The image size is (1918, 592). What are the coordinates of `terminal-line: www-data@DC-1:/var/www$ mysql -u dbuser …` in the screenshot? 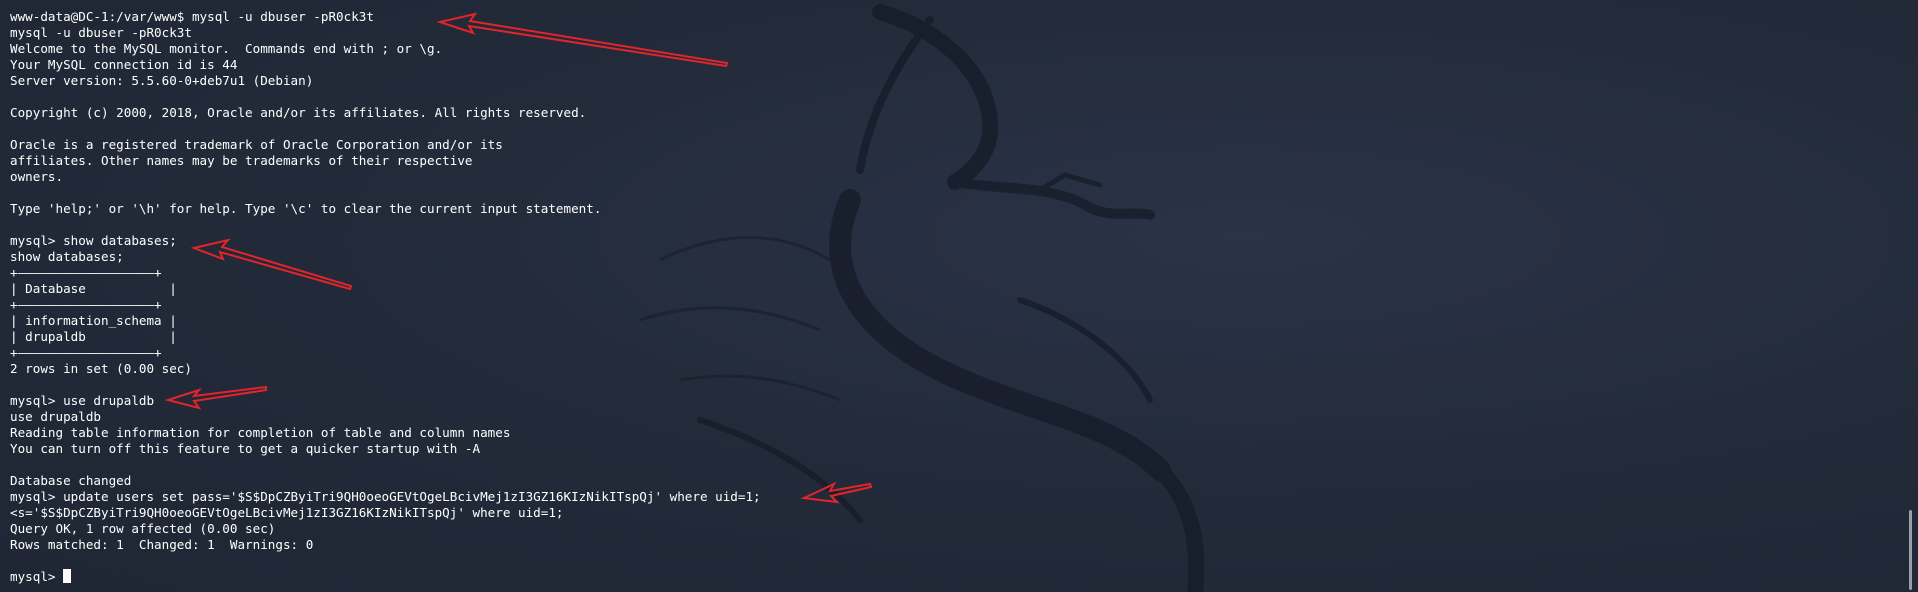 It's located at (192, 16).